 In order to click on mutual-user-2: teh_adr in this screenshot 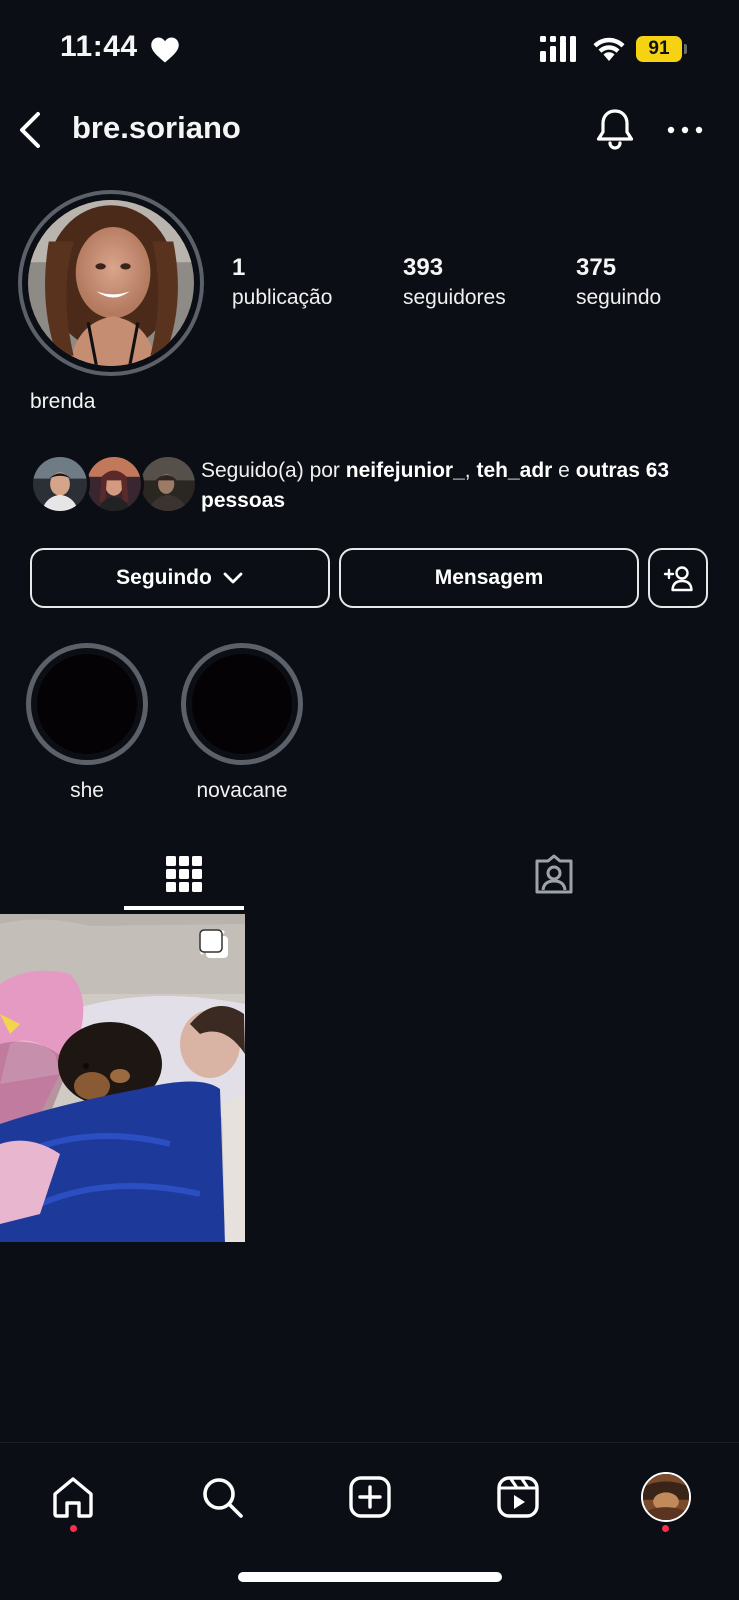, I will do `click(514, 470)`.